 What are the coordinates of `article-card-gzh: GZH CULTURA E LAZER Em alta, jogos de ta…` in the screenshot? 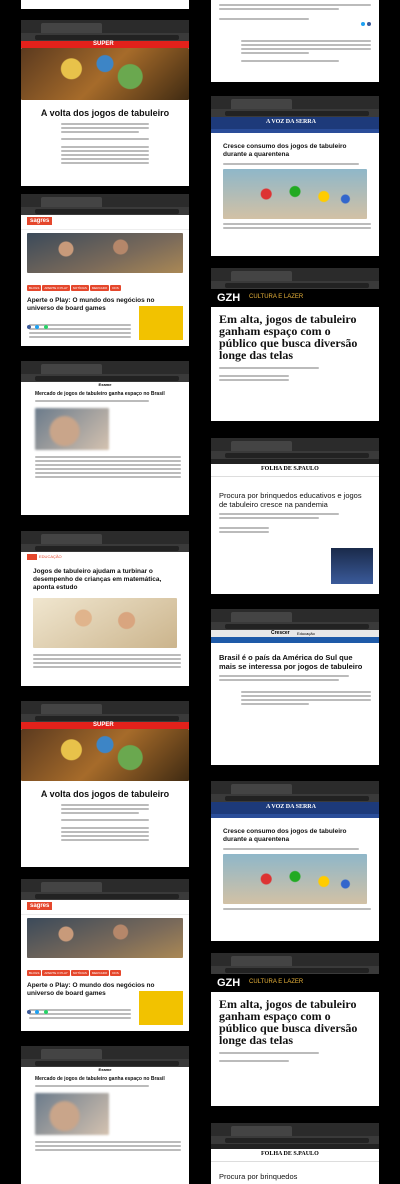 It's located at (295, 344).